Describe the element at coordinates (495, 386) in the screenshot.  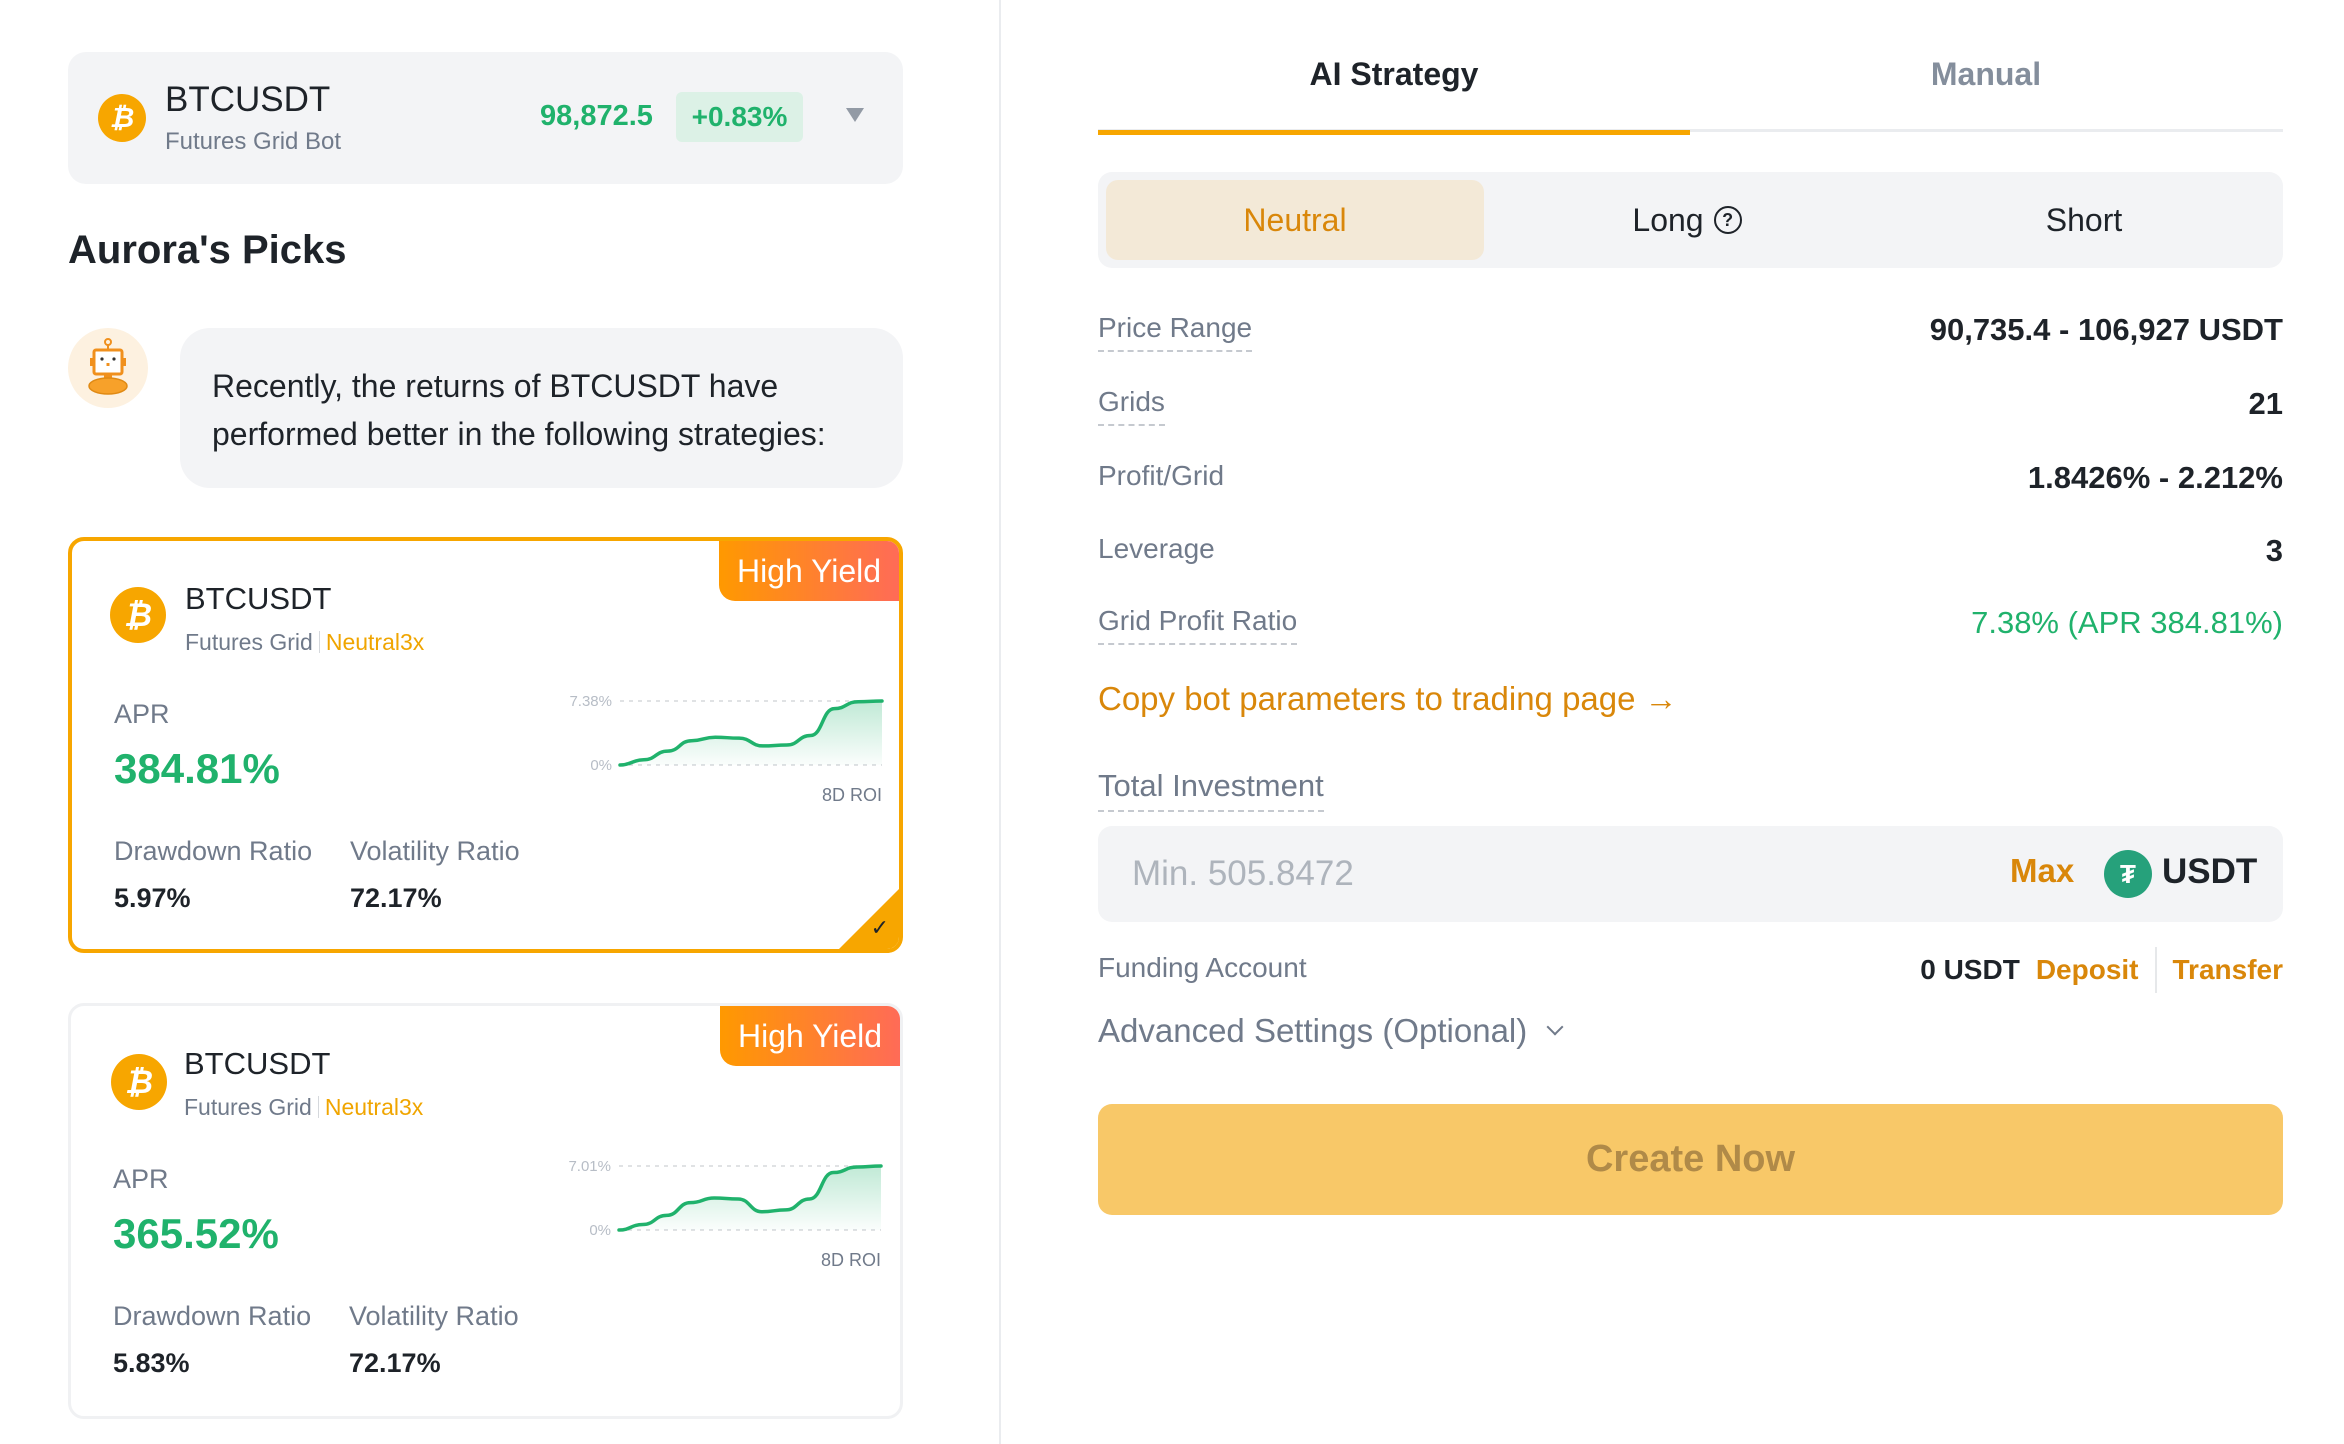
I see `message-line-1: Recently, the returns of BTCUSDT have` at that location.